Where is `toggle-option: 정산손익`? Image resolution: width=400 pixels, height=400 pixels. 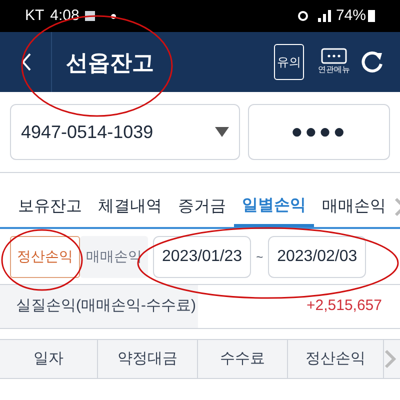 toggle-option: 정산손익 is located at coordinates (45, 257).